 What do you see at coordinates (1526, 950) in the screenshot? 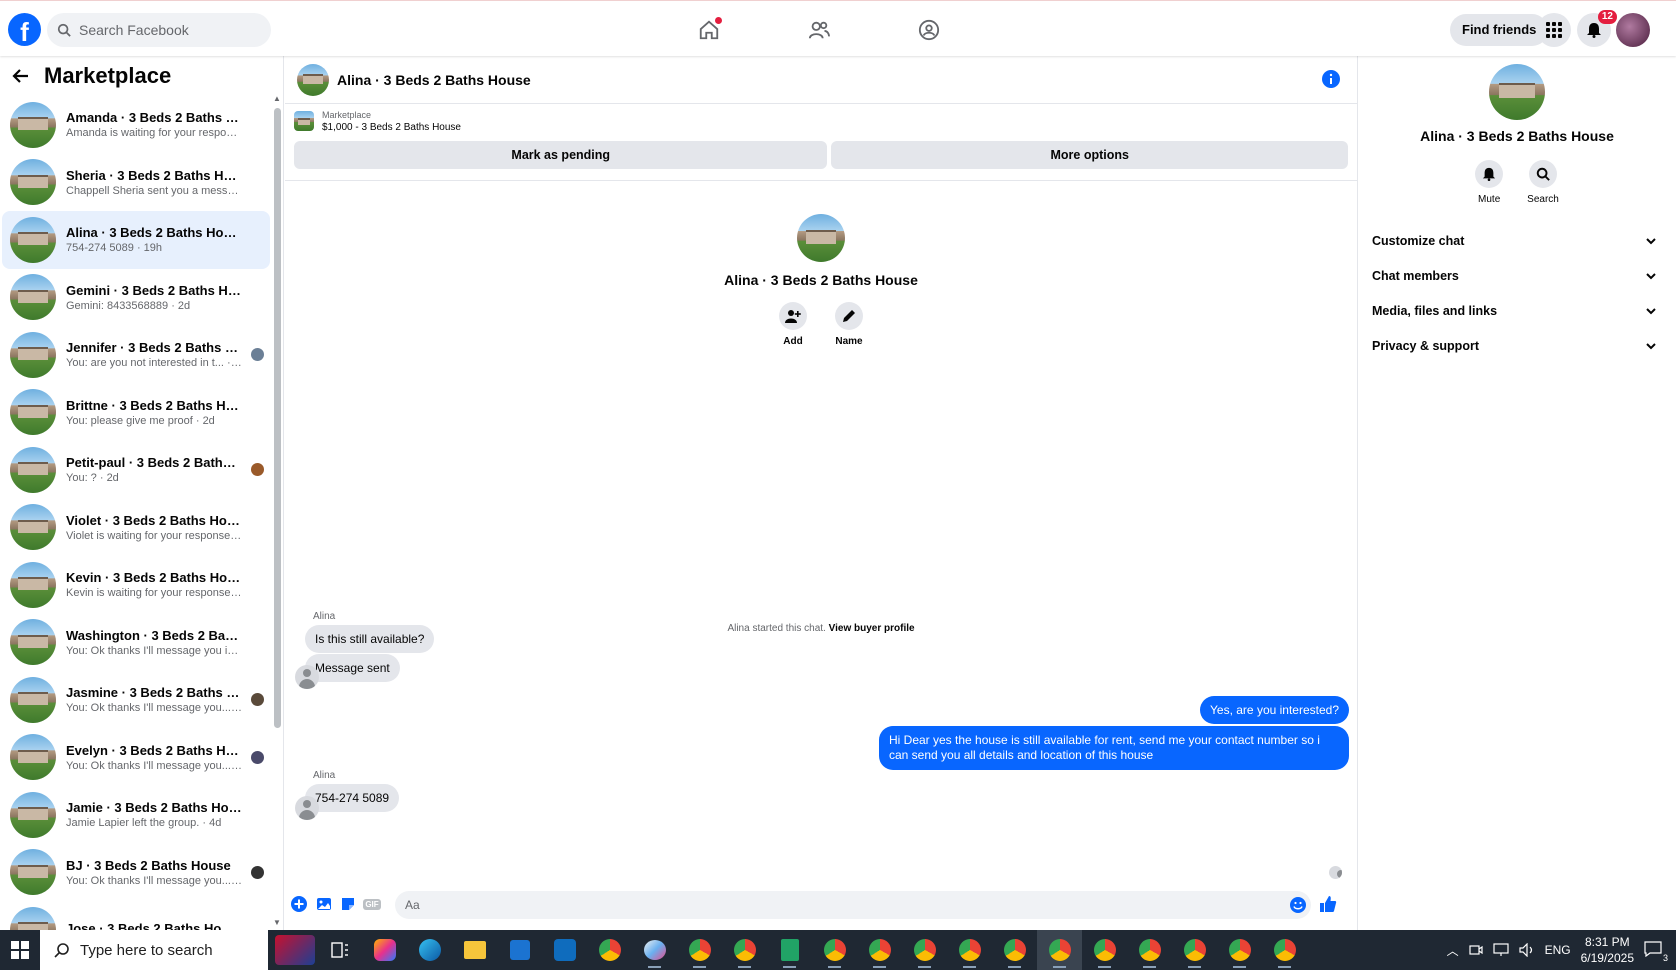
I see `volume-icon` at bounding box center [1526, 950].